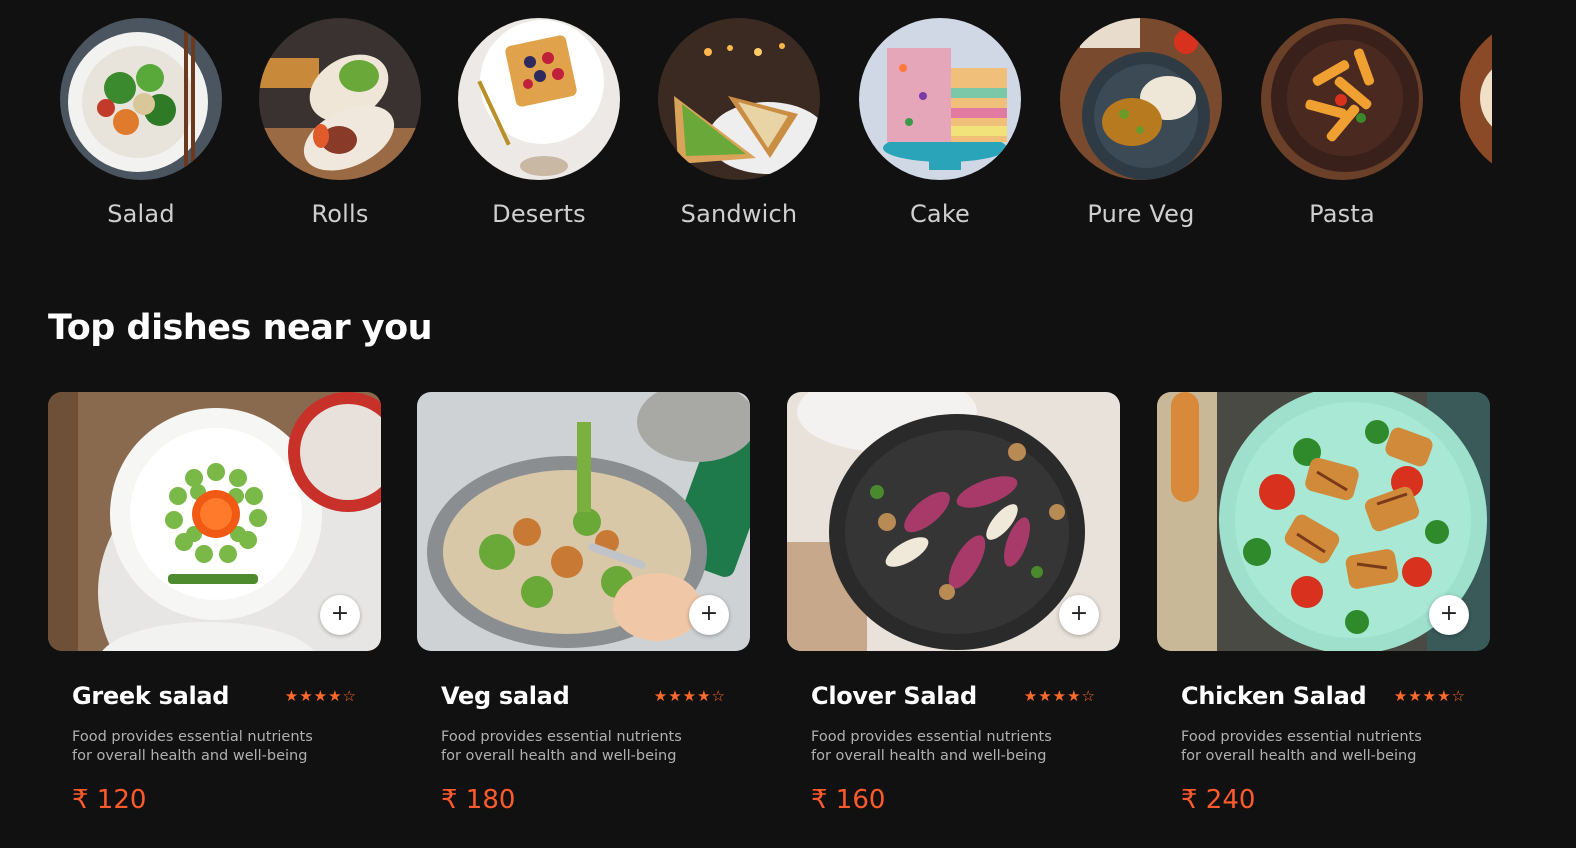 This screenshot has height=848, width=1576. Describe the element at coordinates (478, 800) in the screenshot. I see `dish-price: ₹ 180` at that location.